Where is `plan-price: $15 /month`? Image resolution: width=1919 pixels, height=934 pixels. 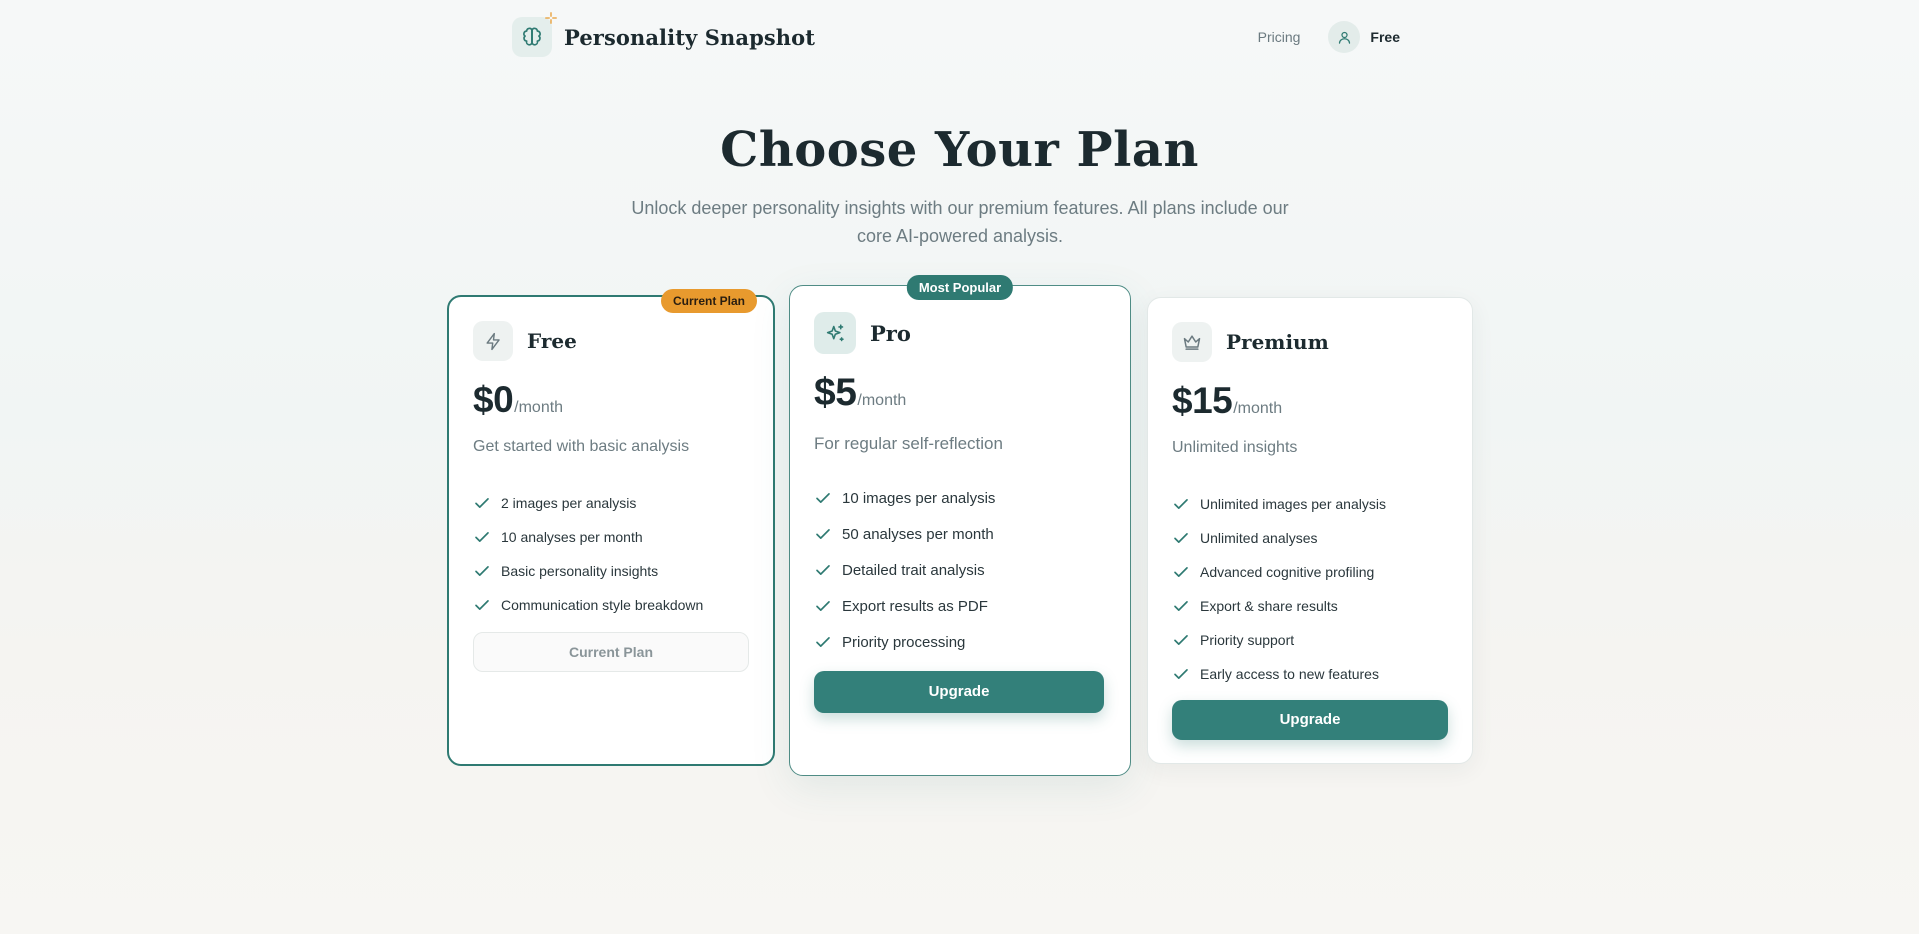 plan-price: $15 /month is located at coordinates (1227, 401).